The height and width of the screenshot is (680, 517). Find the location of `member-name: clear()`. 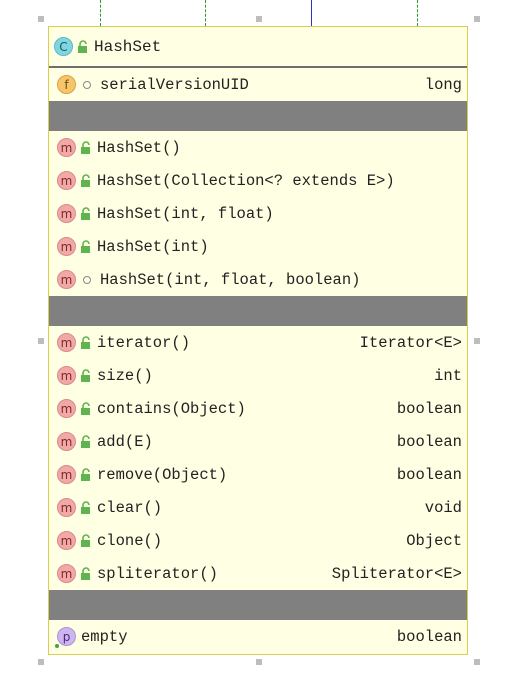

member-name: clear() is located at coordinates (130, 507).